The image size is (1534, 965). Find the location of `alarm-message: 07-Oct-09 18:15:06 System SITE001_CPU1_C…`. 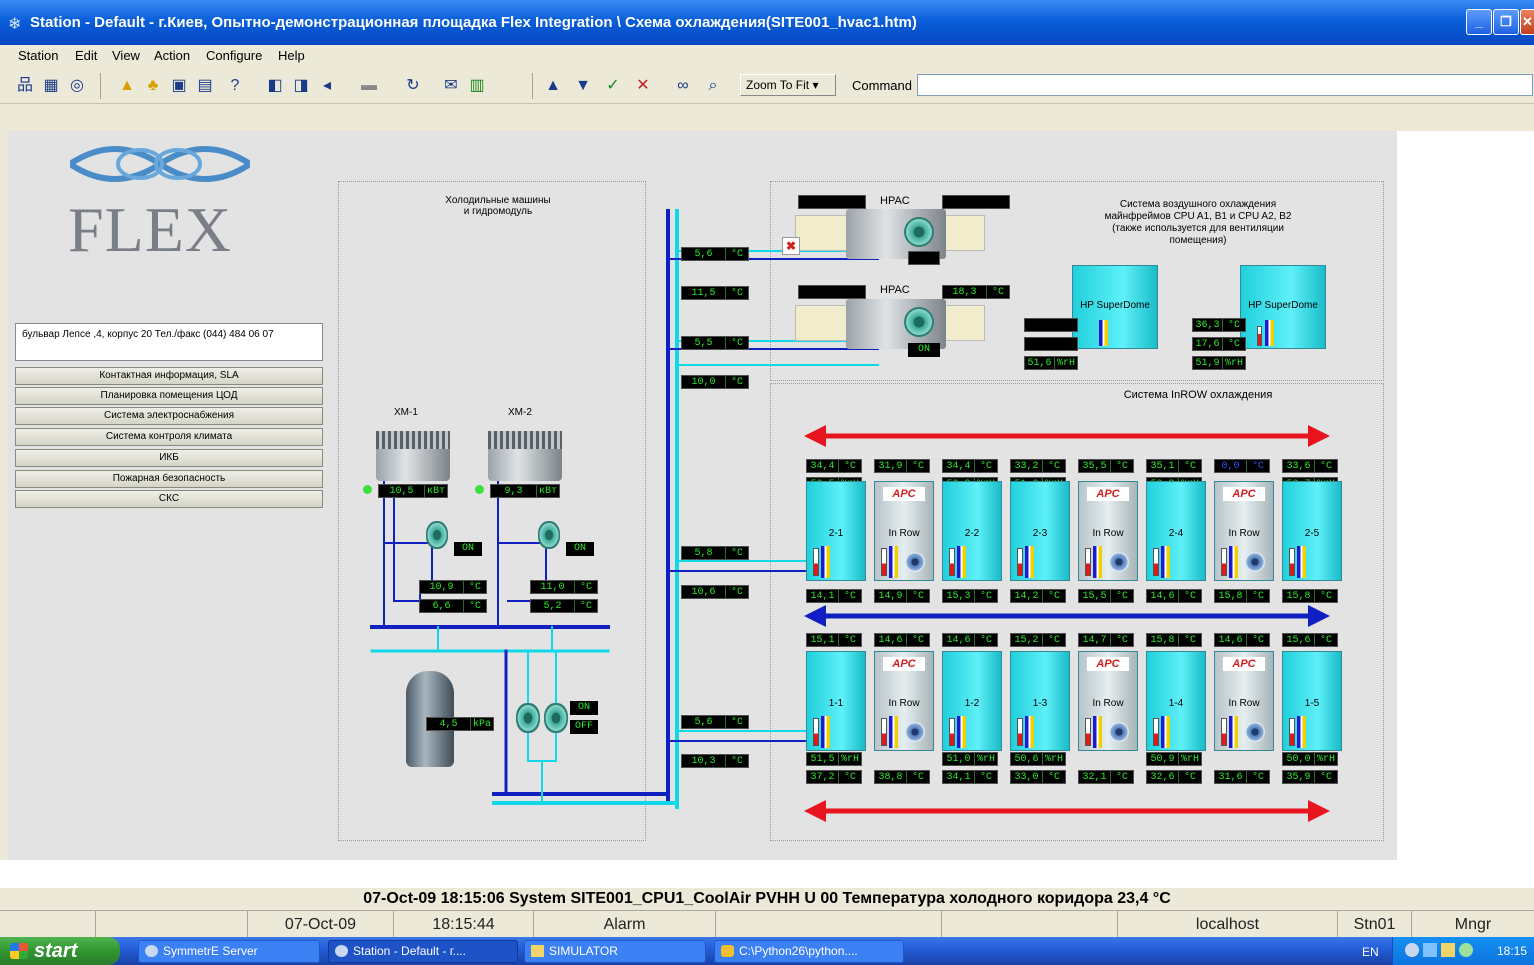

alarm-message: 07-Oct-09 18:15:06 System SITE001_CPU1_C… is located at coordinates (767, 899).